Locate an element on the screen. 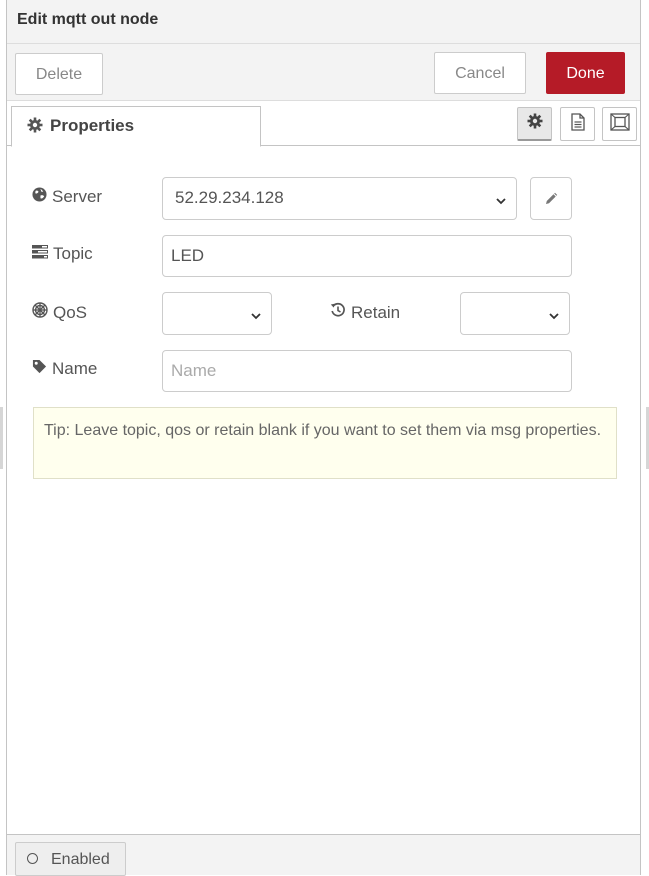 The width and height of the screenshot is (649, 876). circle-icon is located at coordinates (32, 858).